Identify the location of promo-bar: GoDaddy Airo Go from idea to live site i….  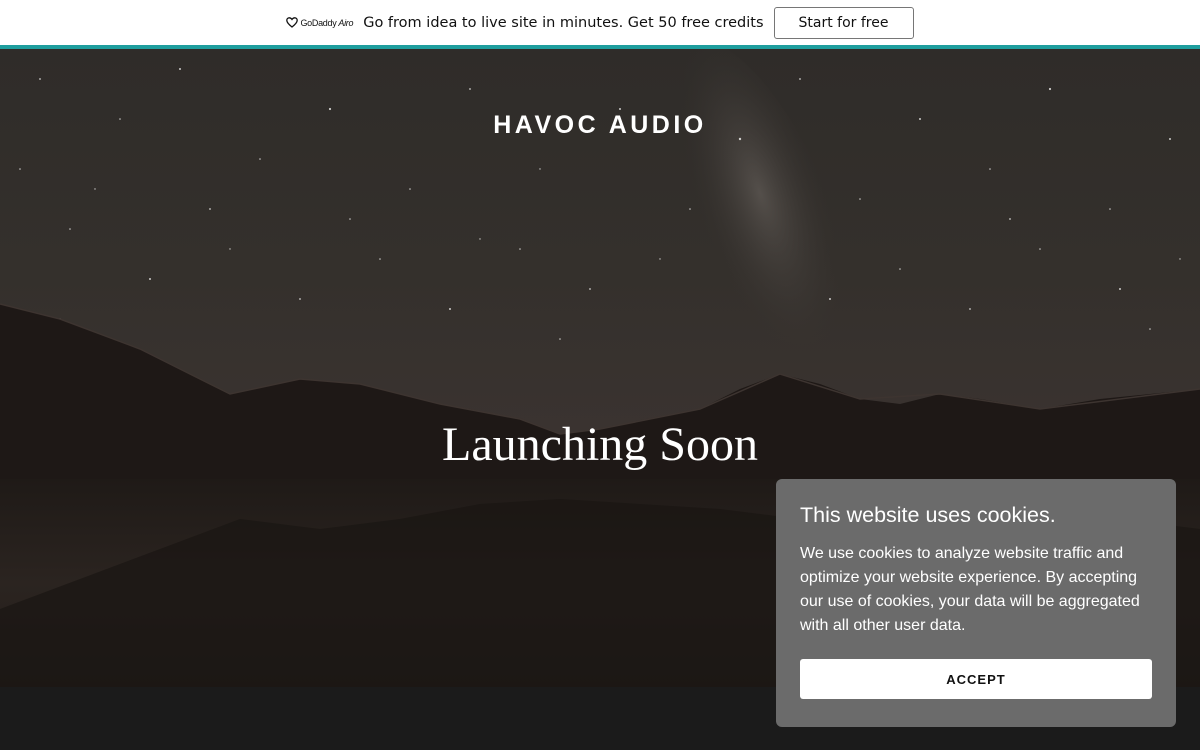
(600, 22).